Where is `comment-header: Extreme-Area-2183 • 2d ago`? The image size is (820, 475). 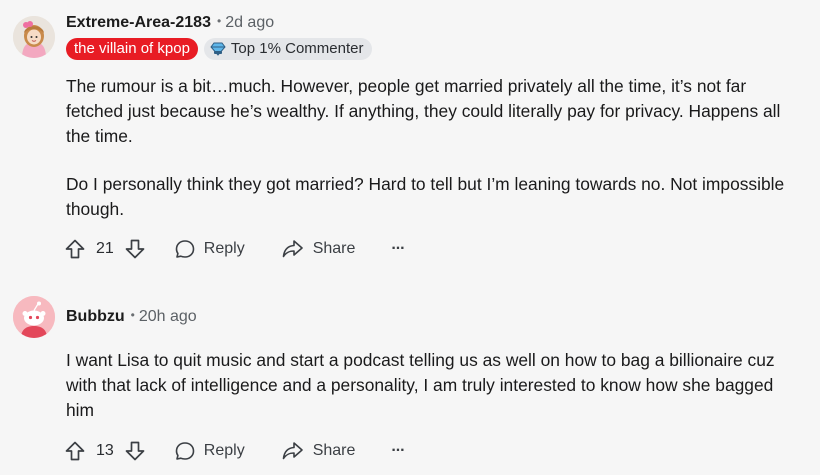 comment-header: Extreme-Area-2183 • 2d ago is located at coordinates (170, 23).